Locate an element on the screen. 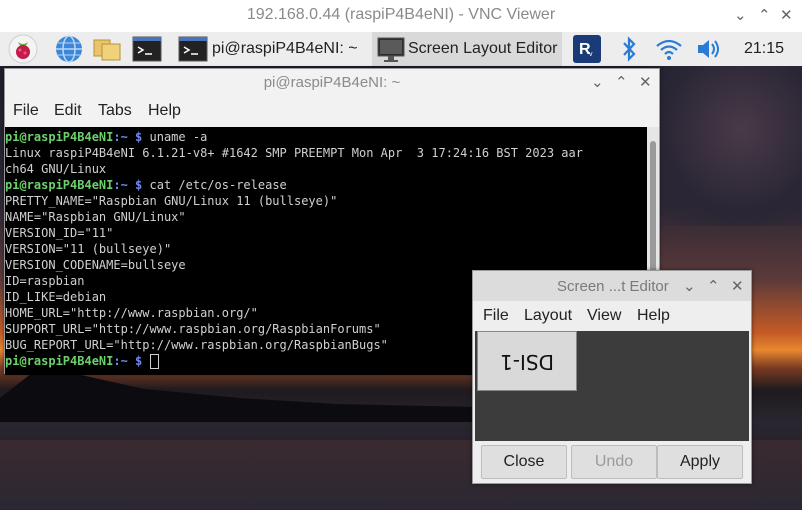  menu-help: Help is located at coordinates (164, 111).